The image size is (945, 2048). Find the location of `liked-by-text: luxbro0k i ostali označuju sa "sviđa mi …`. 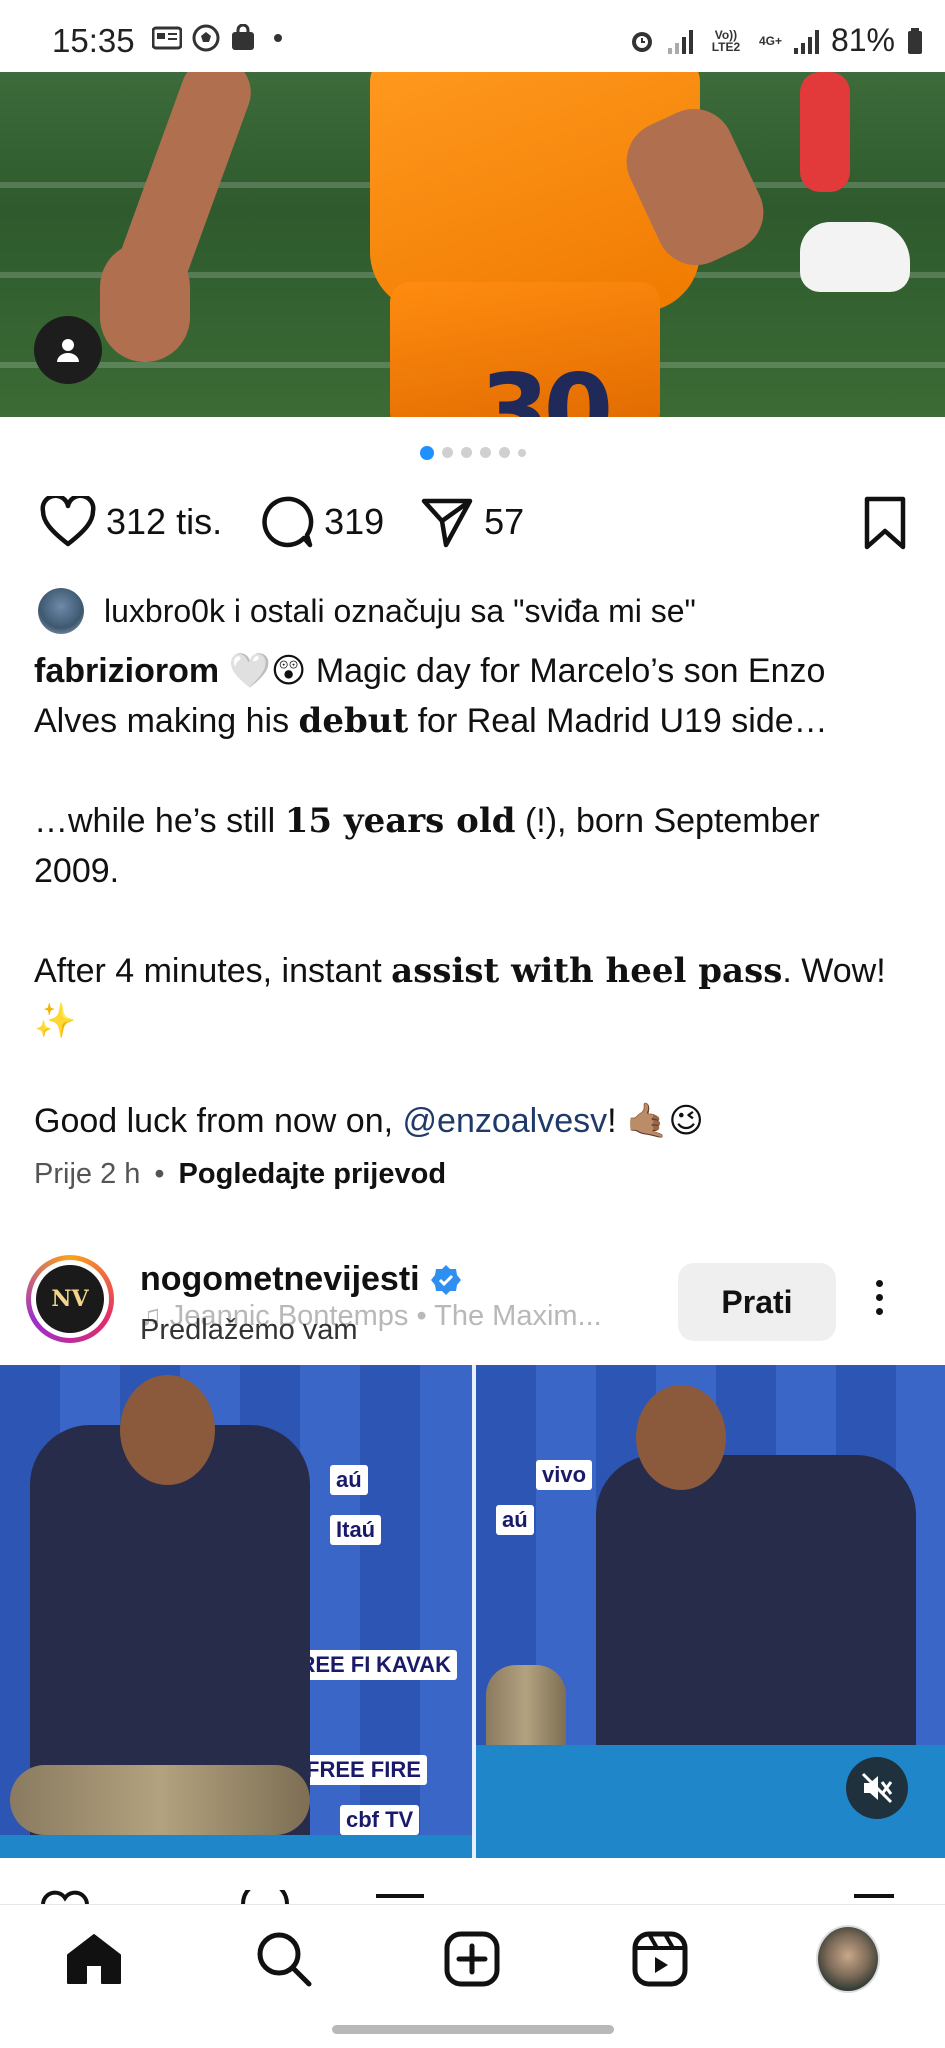

liked-by-text: luxbro0k i ostali označuju sa "sviđa mi … is located at coordinates (400, 610).